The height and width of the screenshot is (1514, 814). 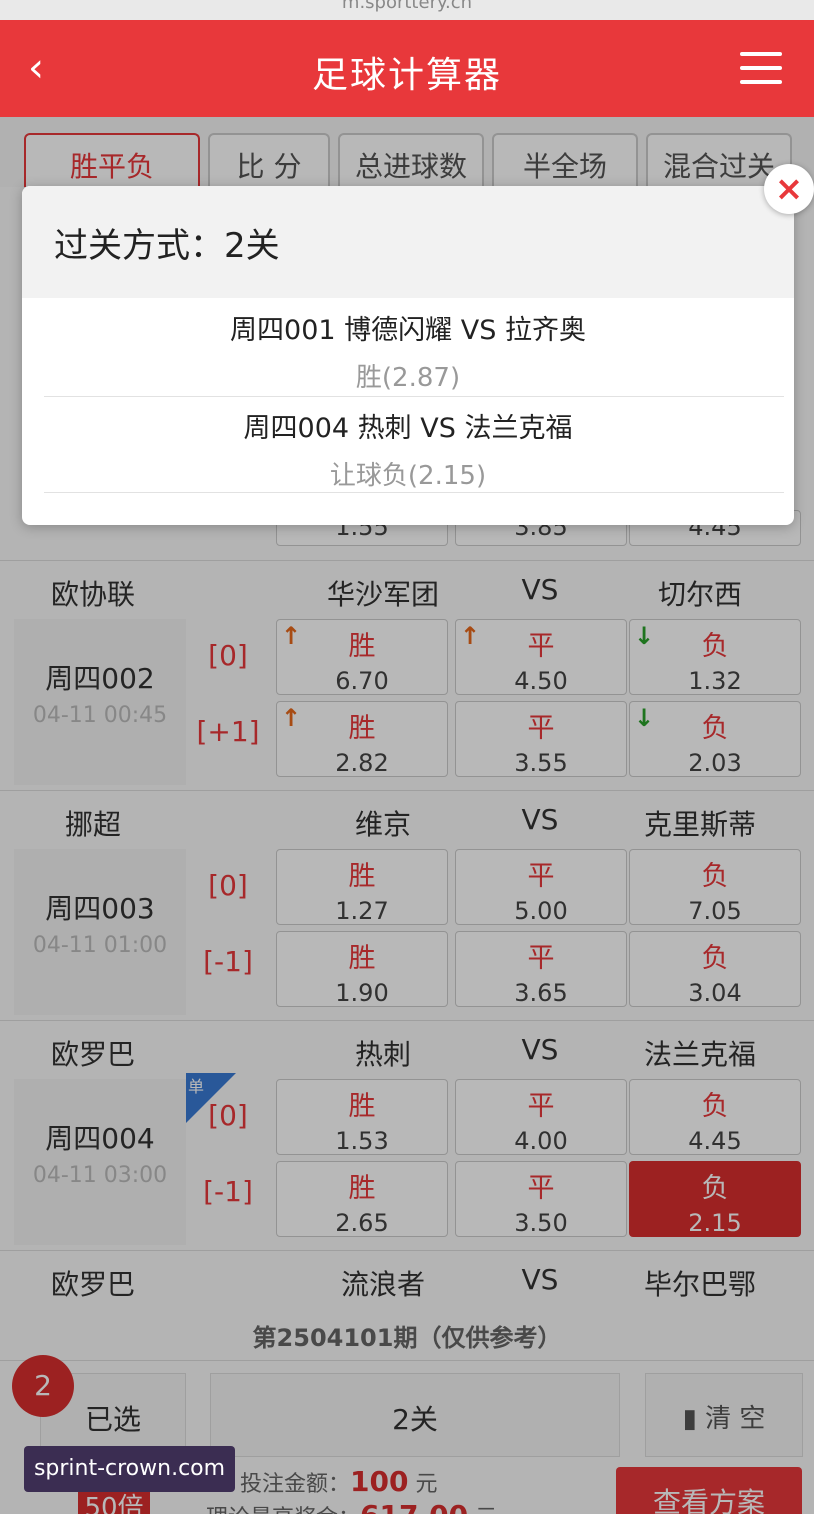 I want to click on watermark: sprint-crown.com, so click(x=129, y=1469).